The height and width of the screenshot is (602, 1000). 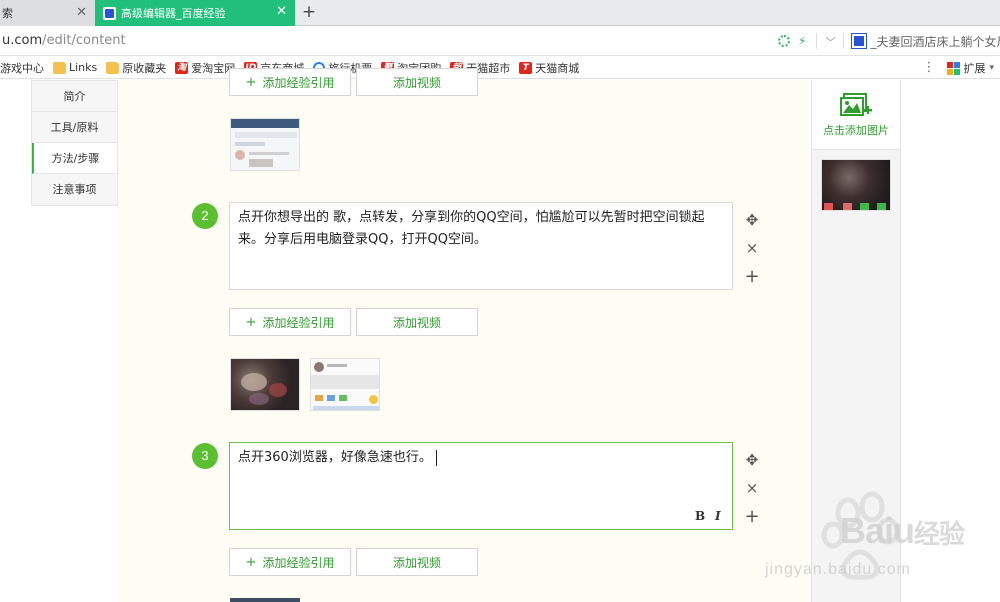 What do you see at coordinates (500, 13) in the screenshot?
I see `tab-strip: 索 ✕ 高级编辑器_百度经验 ✕ +` at bounding box center [500, 13].